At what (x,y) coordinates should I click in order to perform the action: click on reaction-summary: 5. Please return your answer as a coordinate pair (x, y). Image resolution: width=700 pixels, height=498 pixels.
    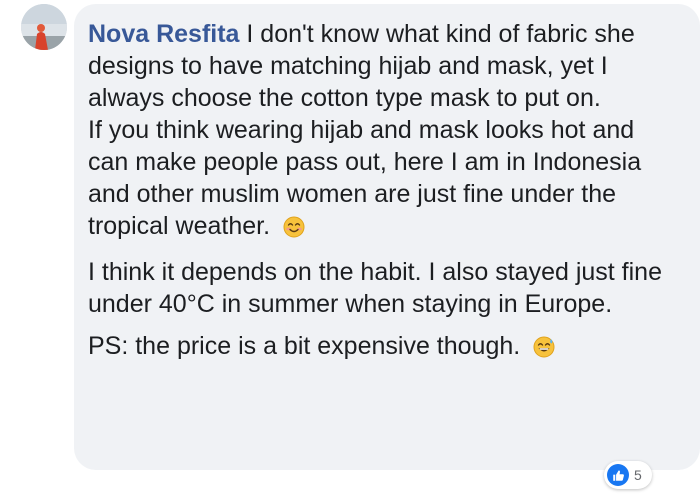
    Looking at the image, I should click on (628, 475).